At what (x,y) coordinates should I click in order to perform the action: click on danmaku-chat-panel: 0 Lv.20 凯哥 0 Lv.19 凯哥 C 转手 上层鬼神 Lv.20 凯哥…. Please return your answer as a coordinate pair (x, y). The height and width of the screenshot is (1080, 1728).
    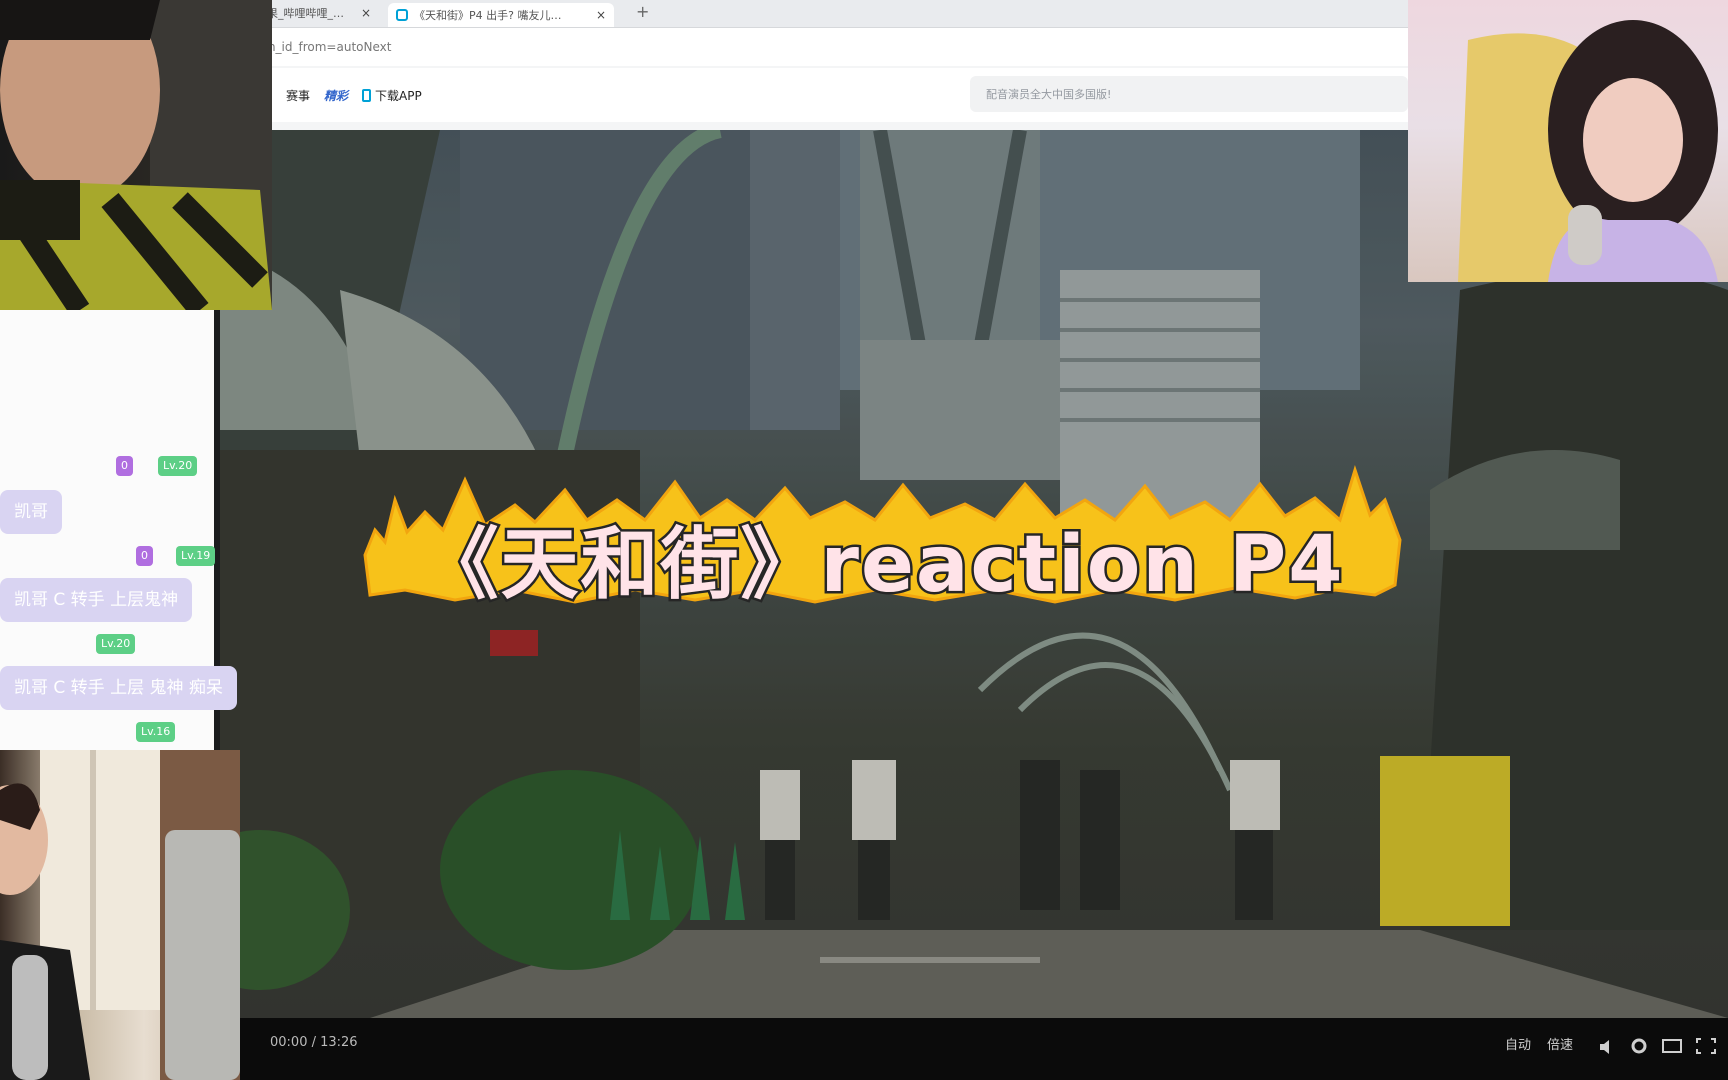
    Looking at the image, I should click on (118, 530).